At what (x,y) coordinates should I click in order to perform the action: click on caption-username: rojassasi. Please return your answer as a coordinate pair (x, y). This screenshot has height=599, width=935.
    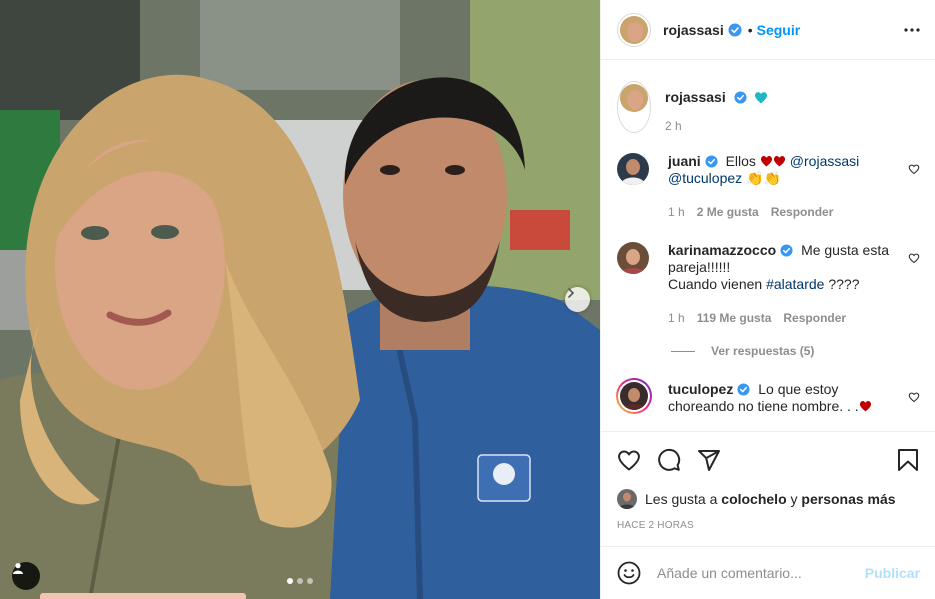
    Looking at the image, I should click on (695, 97).